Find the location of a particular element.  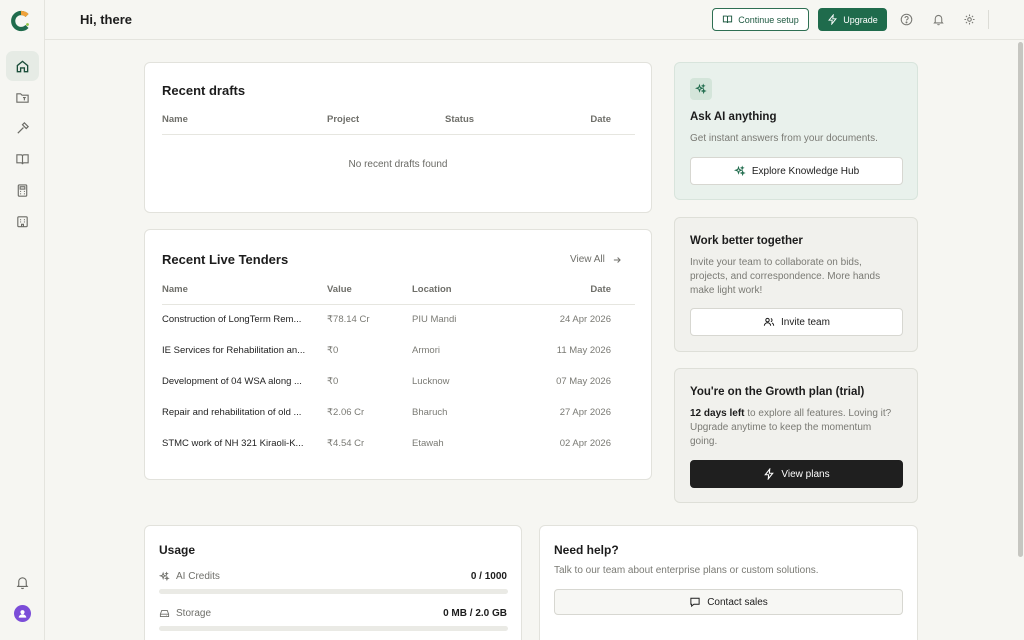

ask-ai-text: Get instant answers from your documents. is located at coordinates (784, 138).